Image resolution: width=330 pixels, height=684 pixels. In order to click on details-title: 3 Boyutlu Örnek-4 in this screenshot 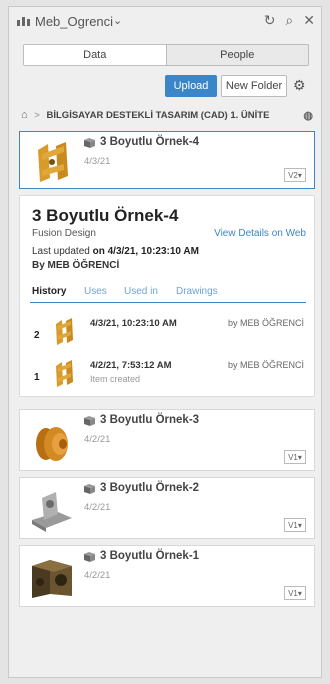, I will do `click(105, 215)`.